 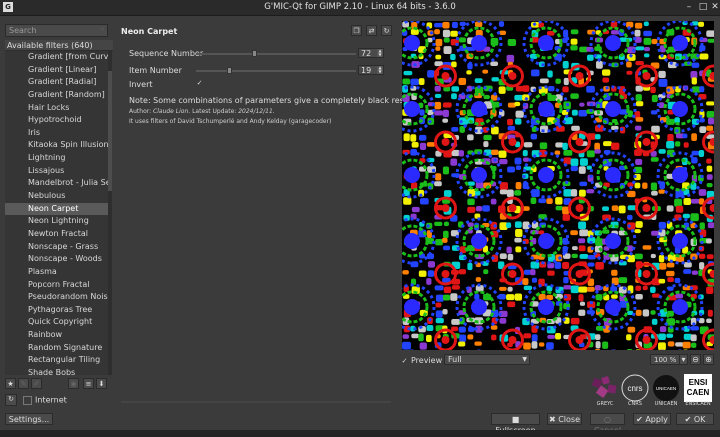 I want to click on filter-list-item: Popcorn Fractal, so click(x=58, y=285).